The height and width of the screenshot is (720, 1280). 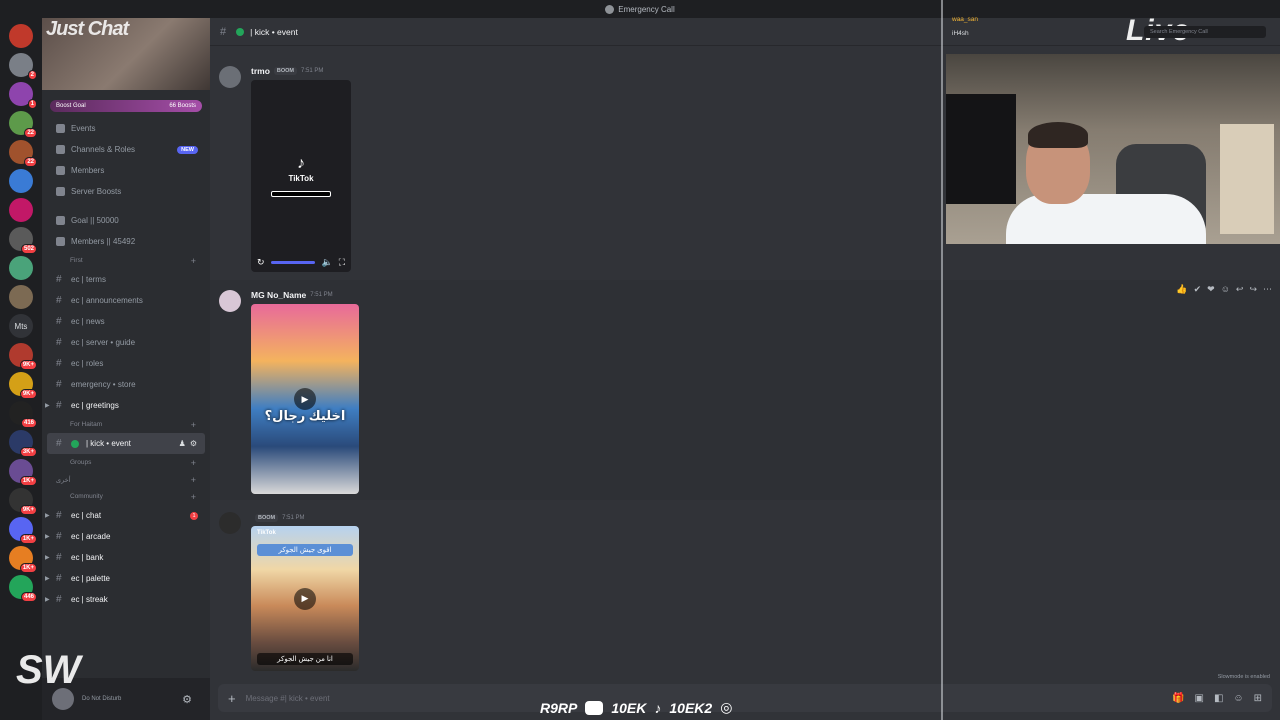 What do you see at coordinates (126, 536) in the screenshot?
I see `channel-item: ▶ # ec | arcade` at bounding box center [126, 536].